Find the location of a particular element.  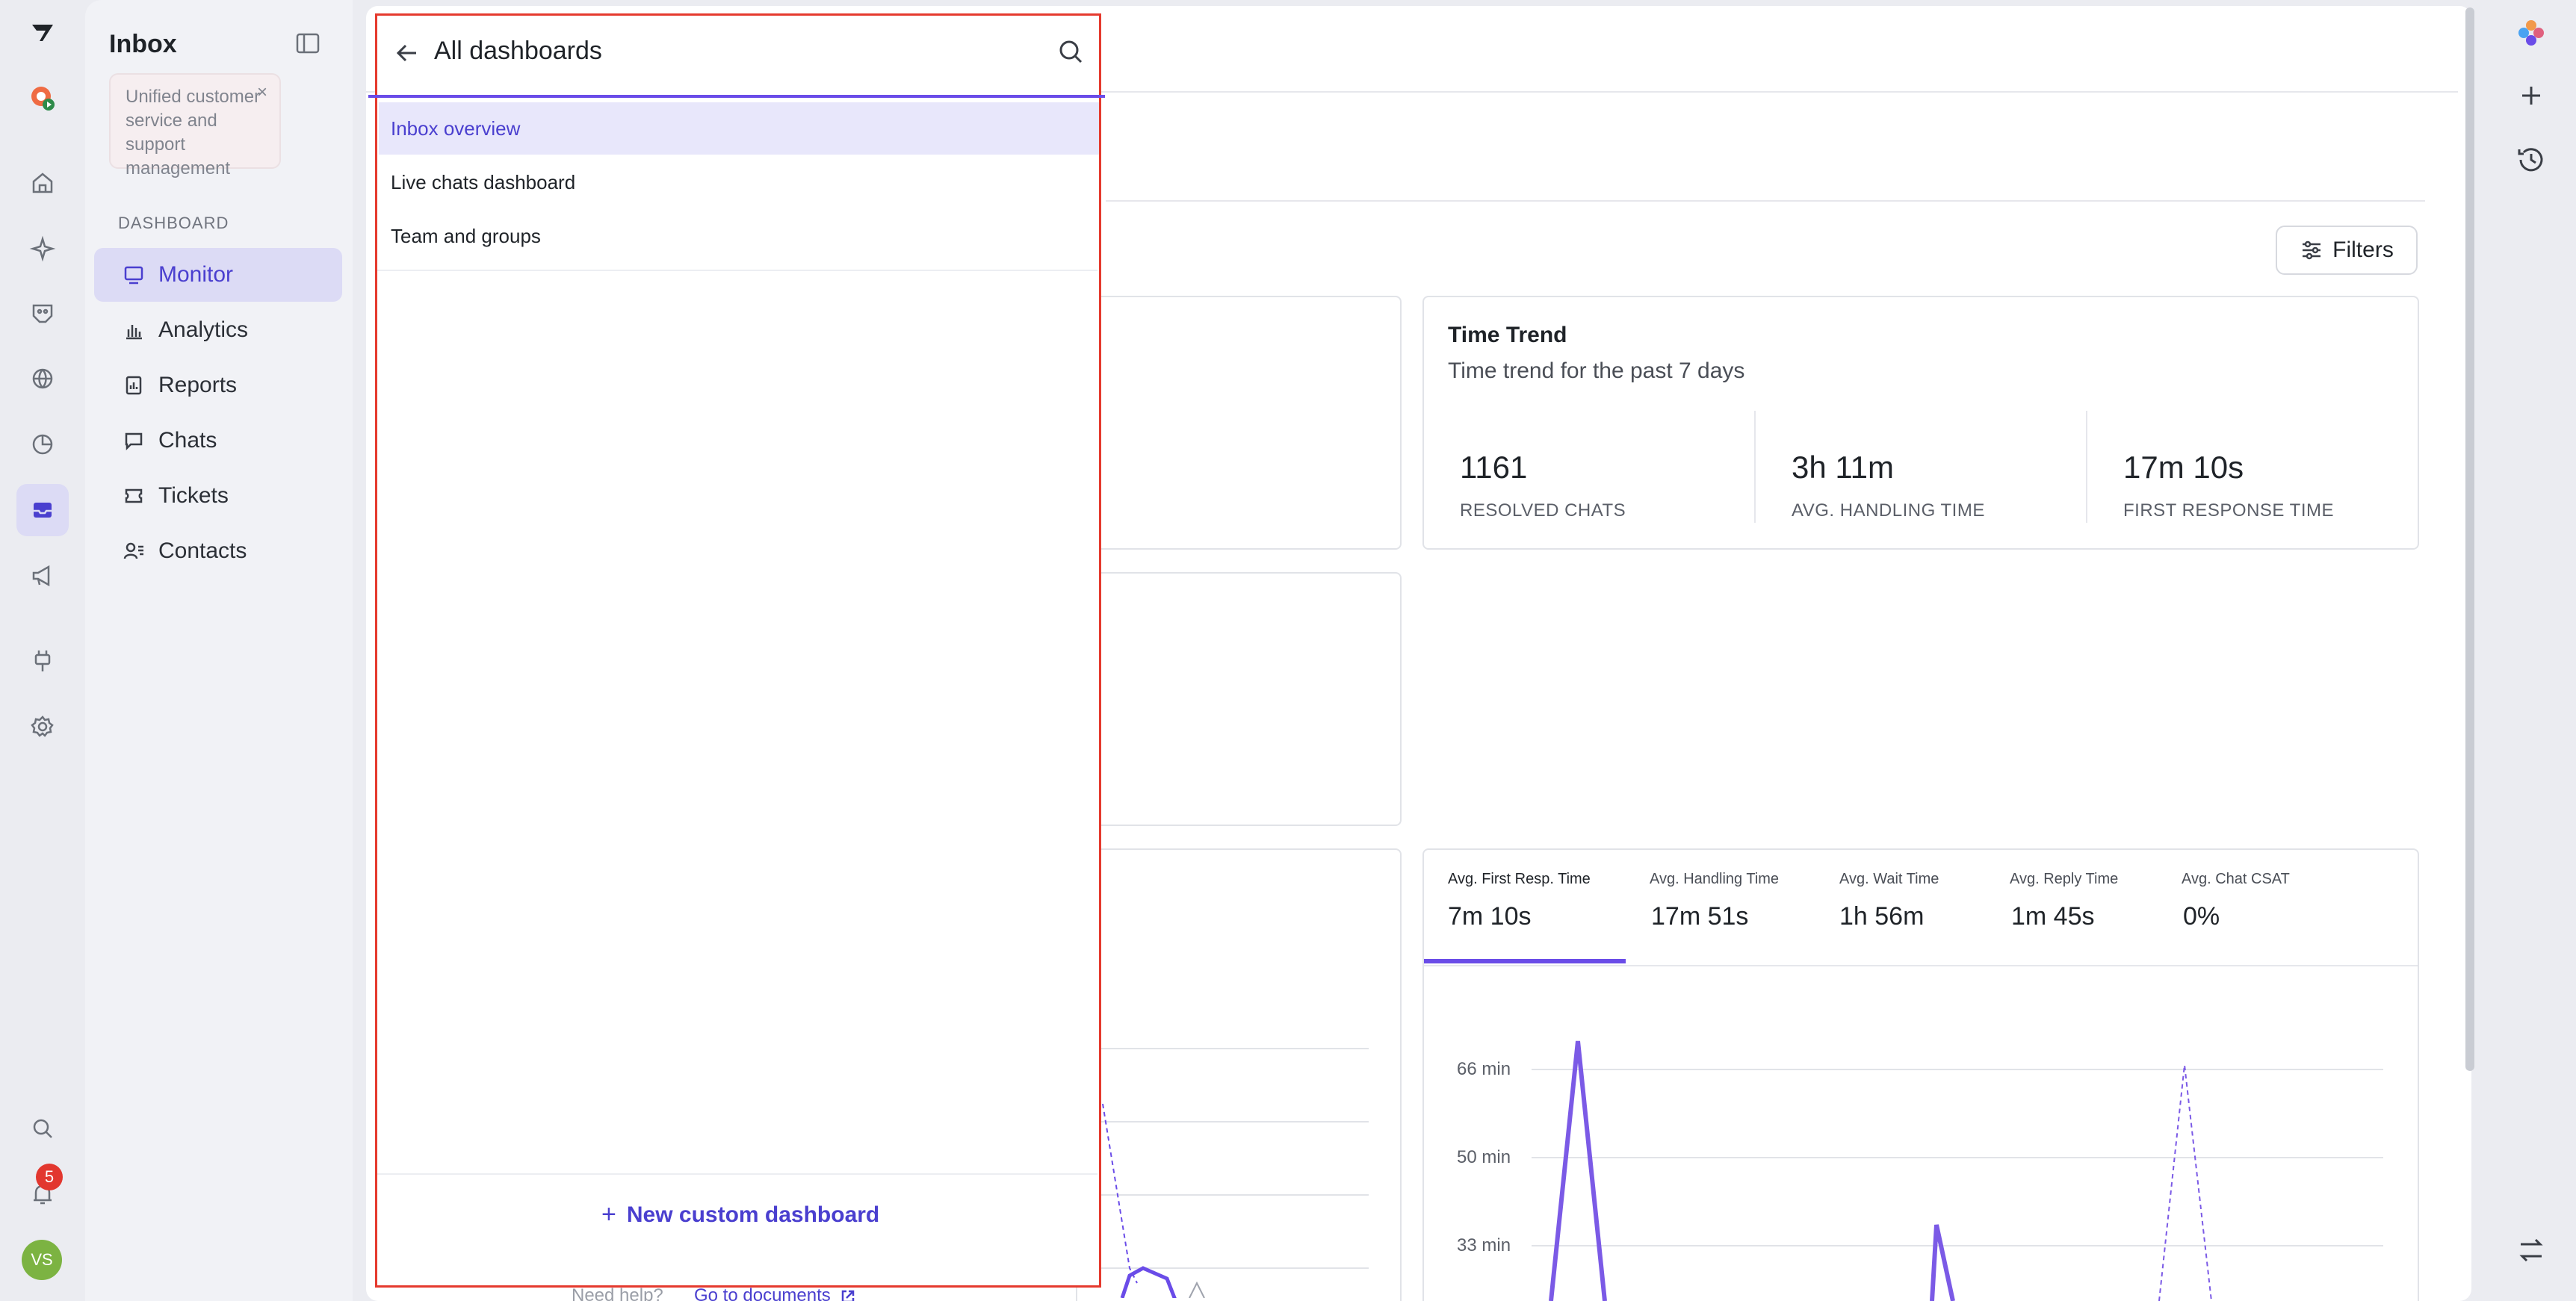

new-custom-dashboard-button: + New custom dashboard is located at coordinates (740, 1214).